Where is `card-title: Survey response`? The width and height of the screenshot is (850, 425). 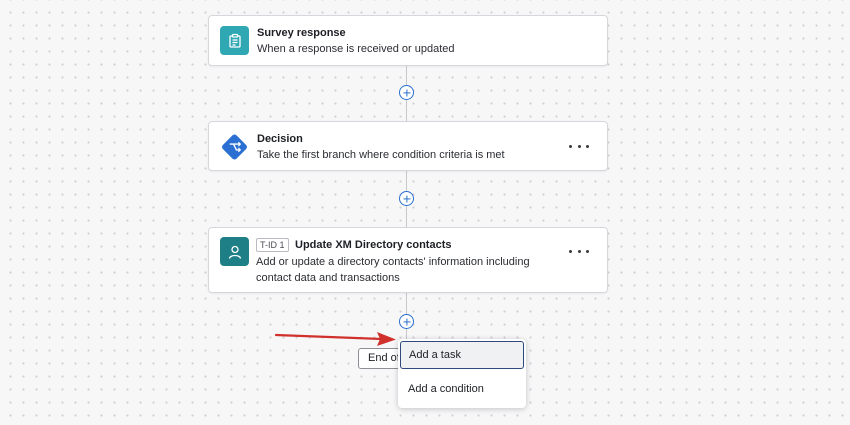 card-title: Survey response is located at coordinates (301, 33).